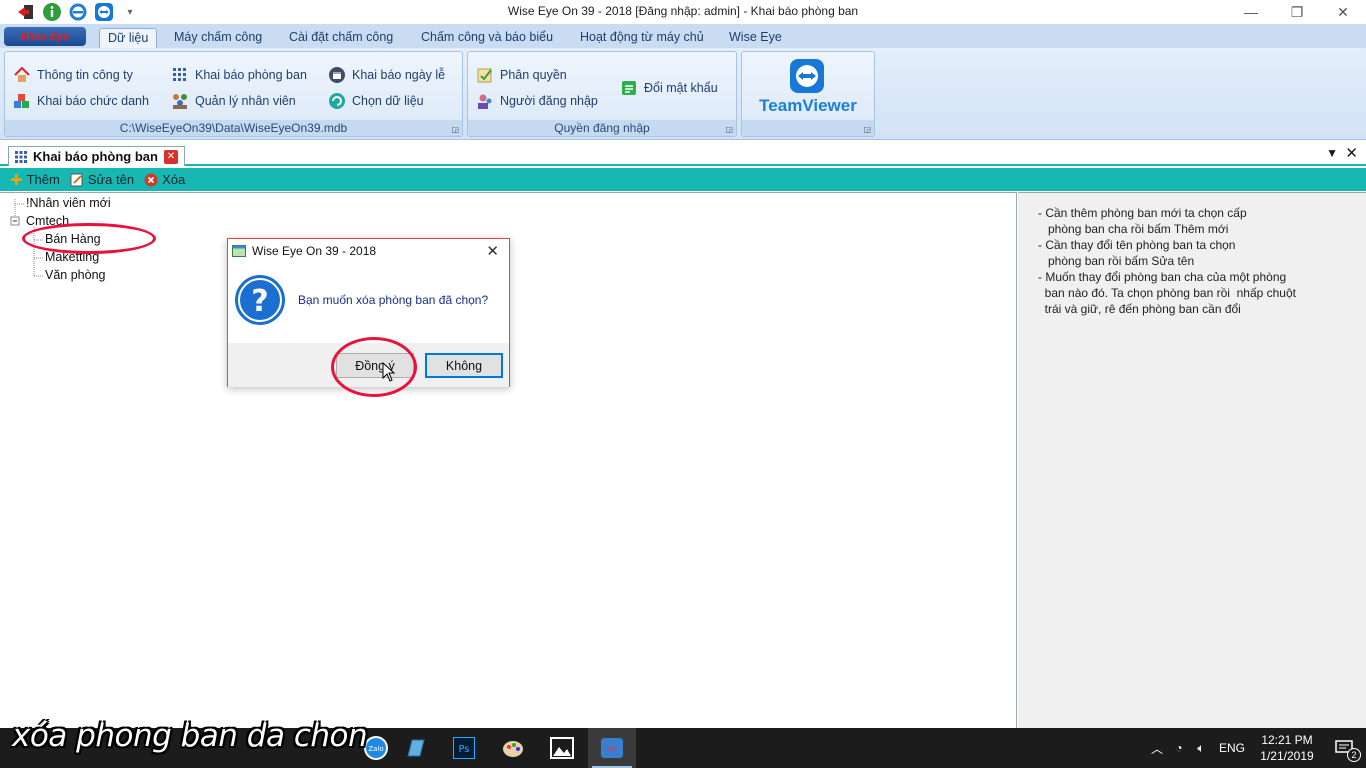 Image resolution: width=1366 pixels, height=768 pixels. What do you see at coordinates (1201, 748) in the screenshot?
I see `volume-icon: 🔈︎` at bounding box center [1201, 748].